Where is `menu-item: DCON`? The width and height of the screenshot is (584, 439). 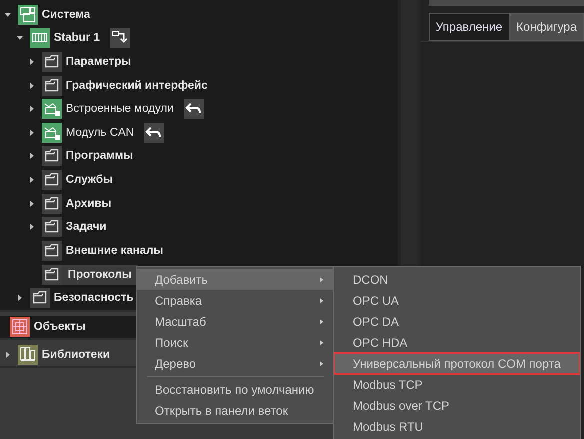
menu-item: DCON is located at coordinates (457, 279).